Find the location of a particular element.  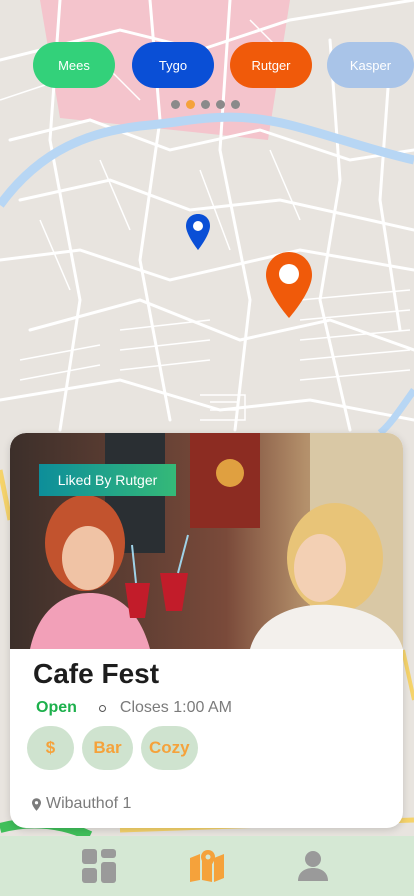

opening-status: Open Closes 1:00 AM is located at coordinates (134, 708).